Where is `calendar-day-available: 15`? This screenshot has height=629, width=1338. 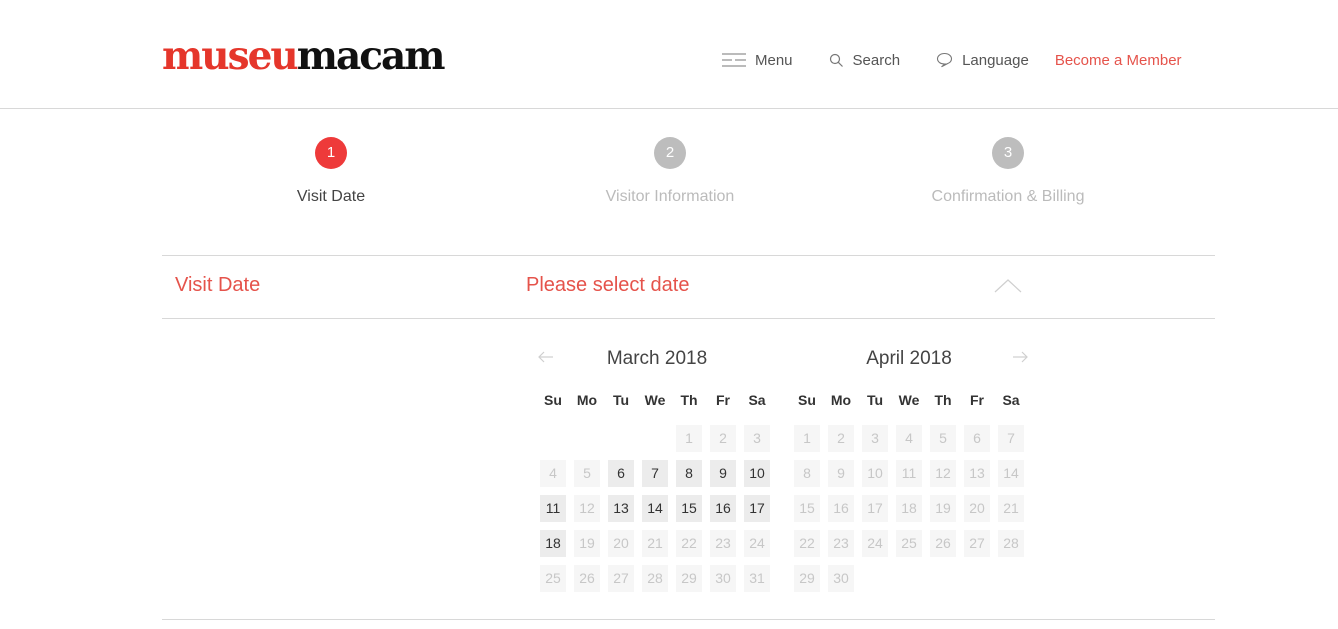
calendar-day-available: 15 is located at coordinates (689, 508).